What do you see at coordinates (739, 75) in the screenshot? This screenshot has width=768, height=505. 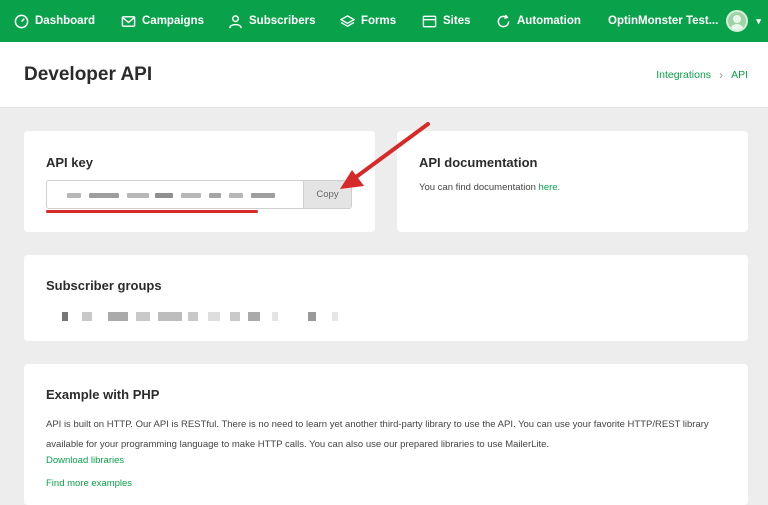 I see `breadcrumb-api-link: API` at bounding box center [739, 75].